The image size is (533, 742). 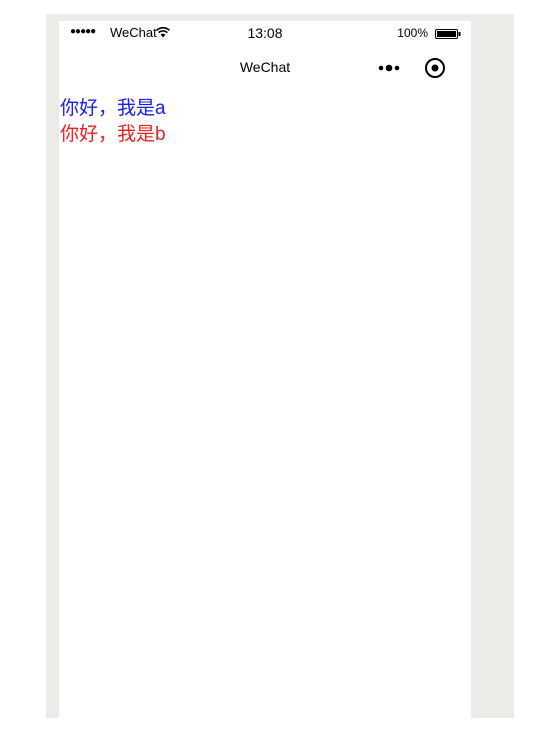 I want to click on record-circle-icon, so click(x=435, y=68).